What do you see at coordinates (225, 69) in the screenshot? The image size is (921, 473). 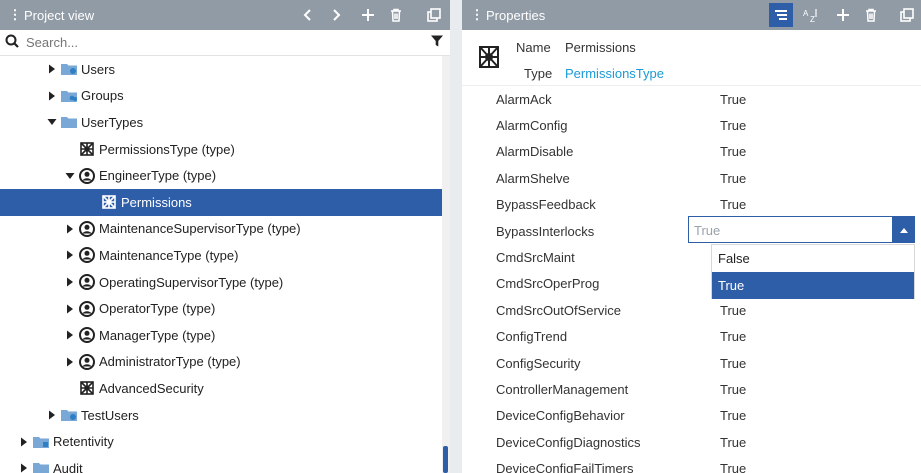 I see `tree-item-users: Users` at bounding box center [225, 69].